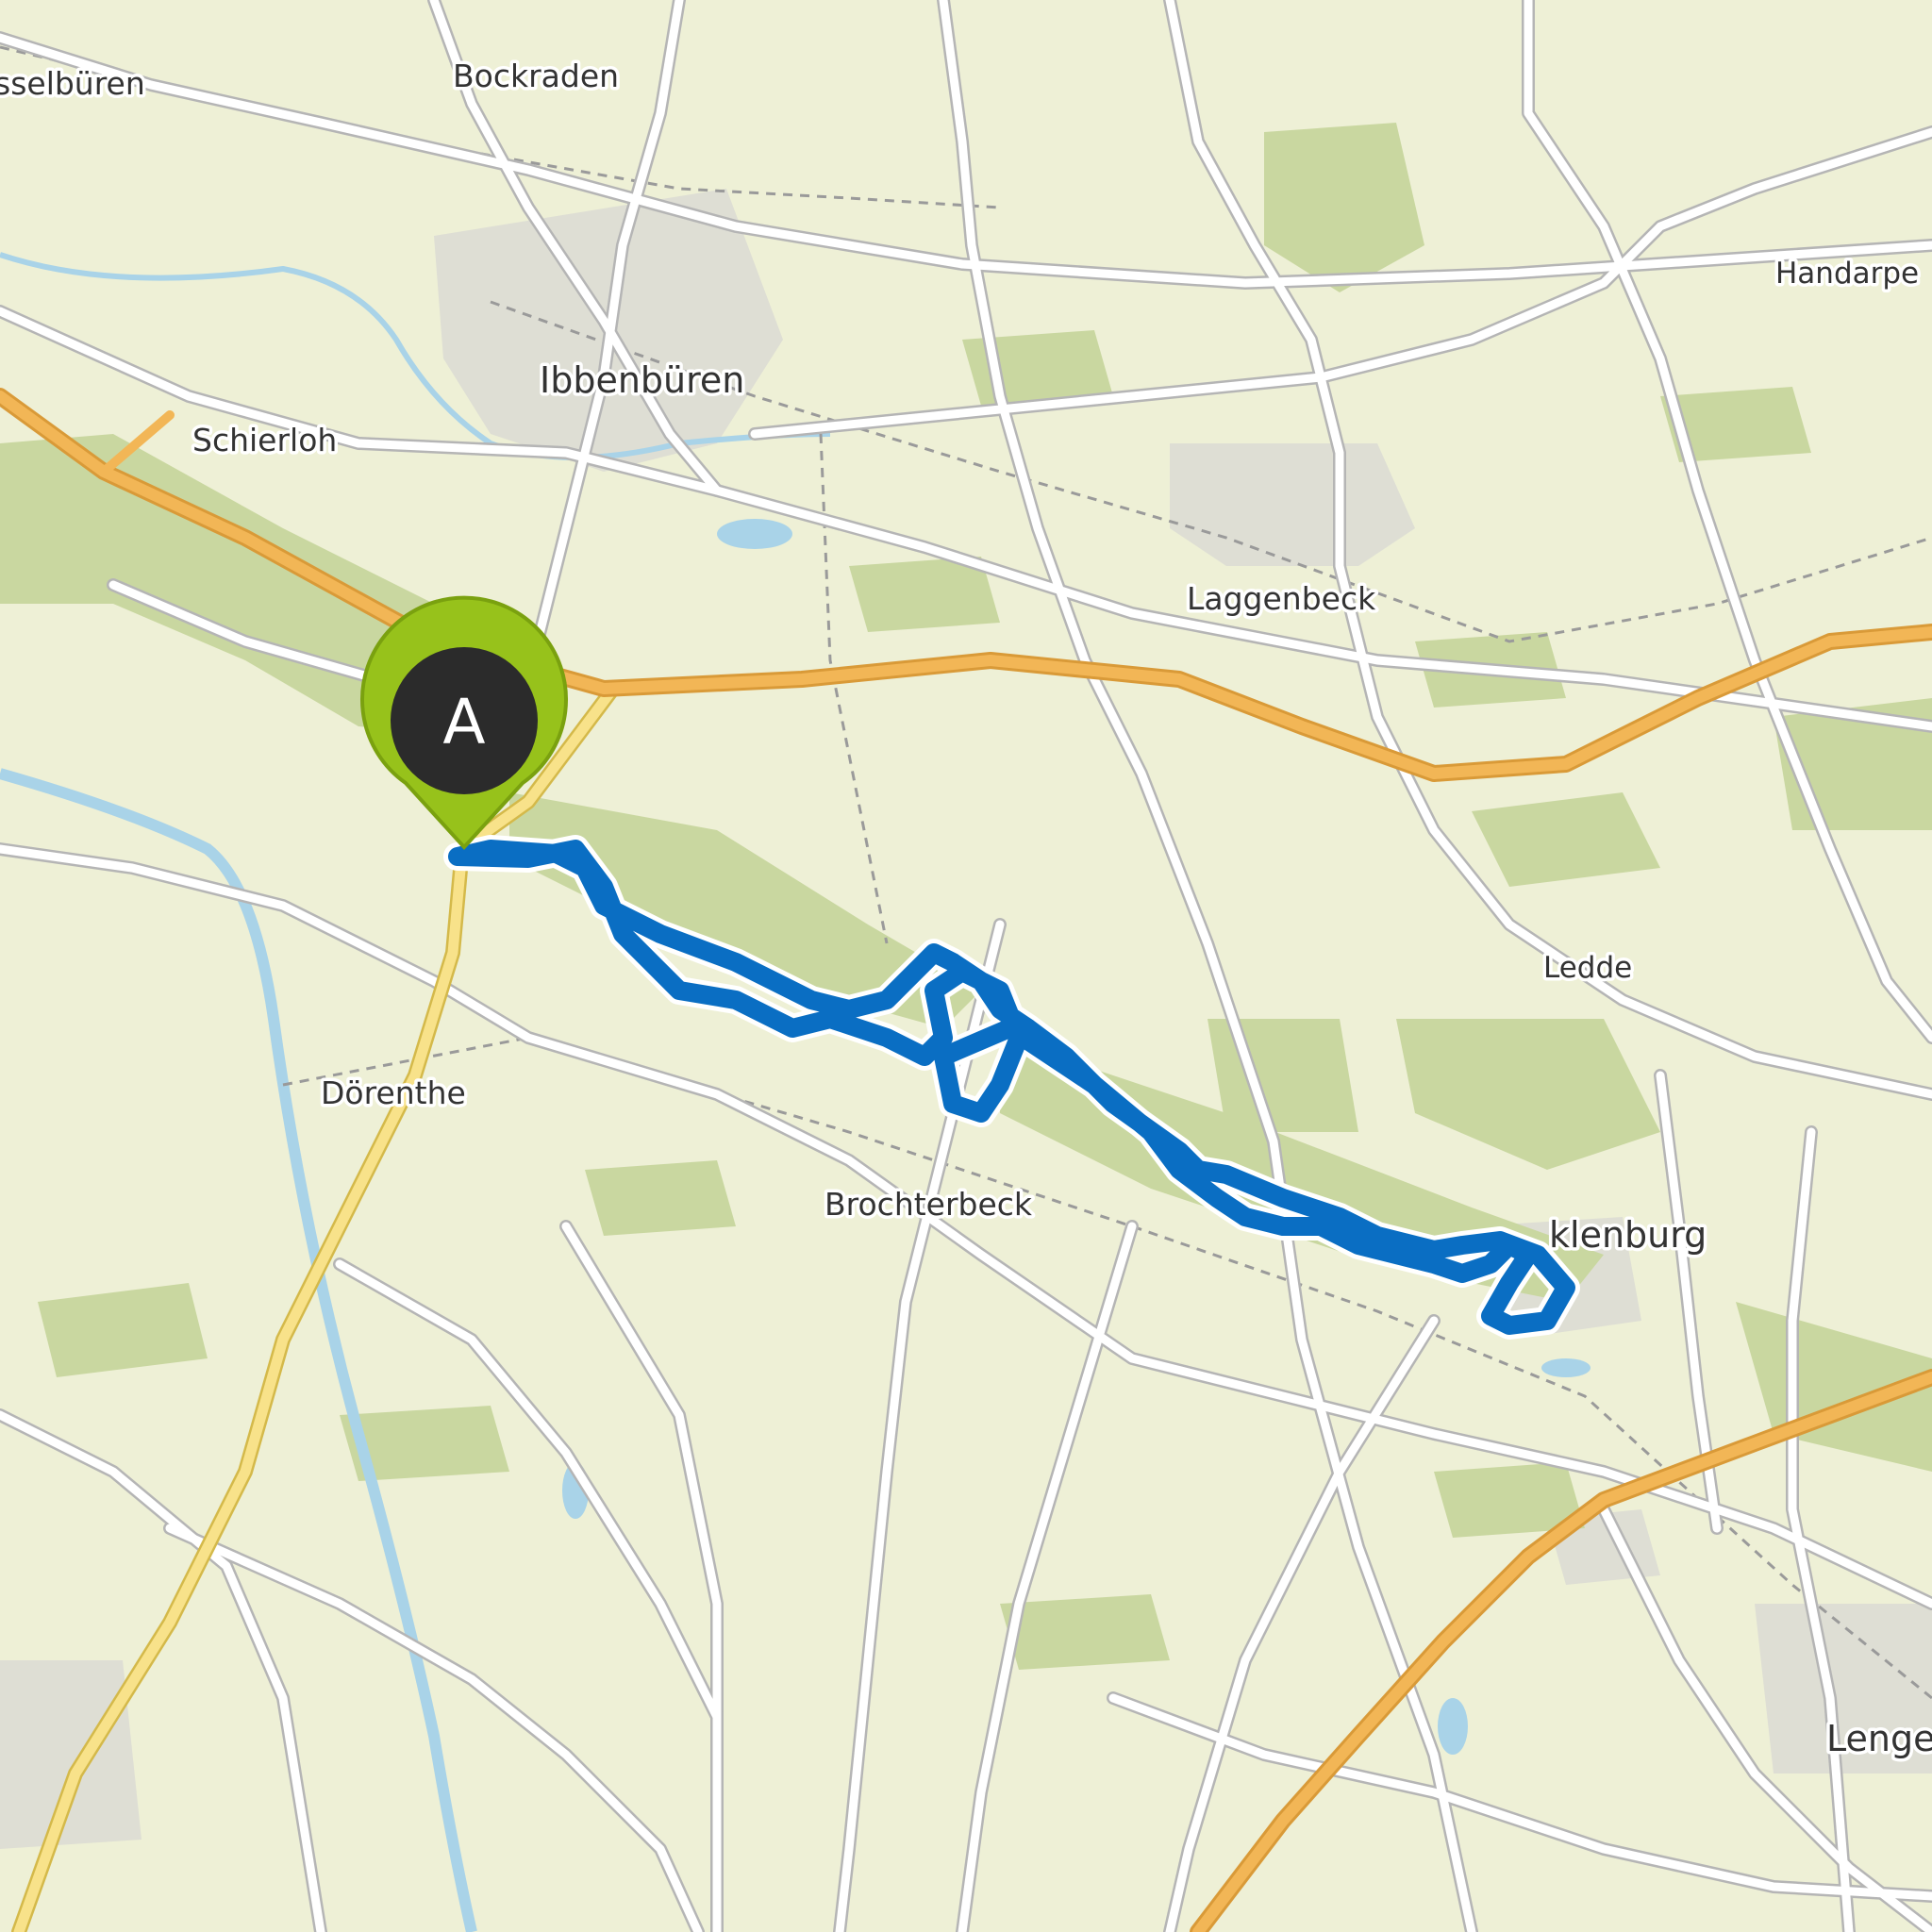  Describe the element at coordinates (264, 440) in the screenshot. I see `place-label-schierloh: Schierloh` at that location.